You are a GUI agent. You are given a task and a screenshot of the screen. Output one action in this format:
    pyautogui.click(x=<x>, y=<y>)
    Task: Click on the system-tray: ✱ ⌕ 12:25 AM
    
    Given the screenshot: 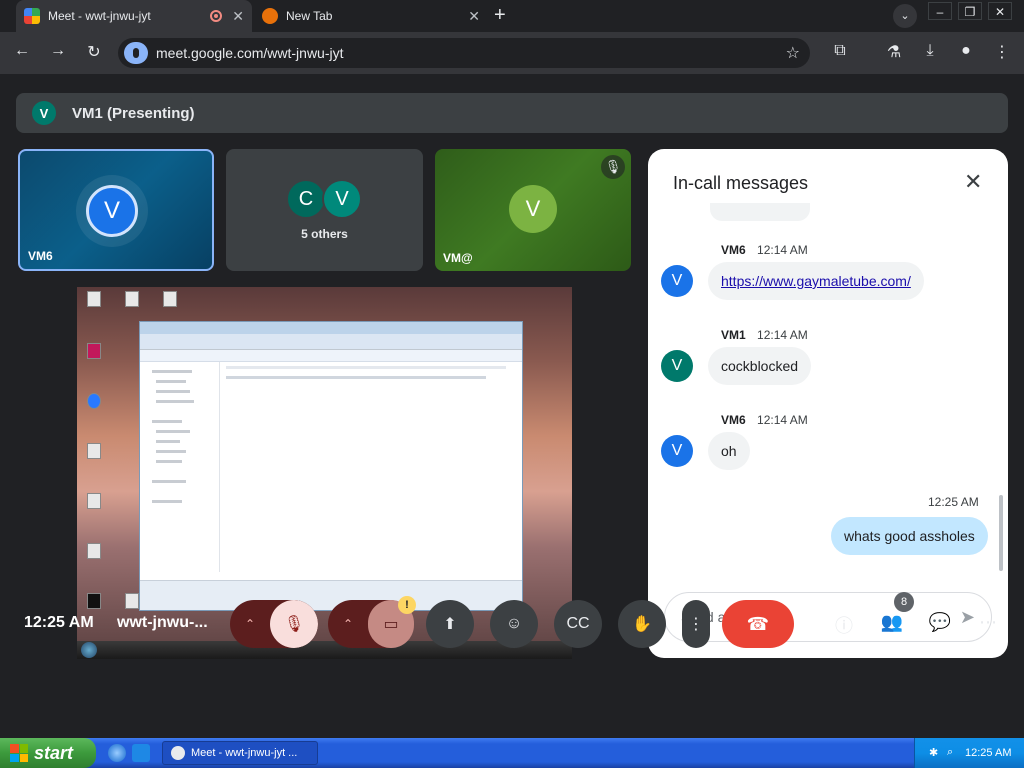 What is the action you would take?
    pyautogui.click(x=969, y=753)
    